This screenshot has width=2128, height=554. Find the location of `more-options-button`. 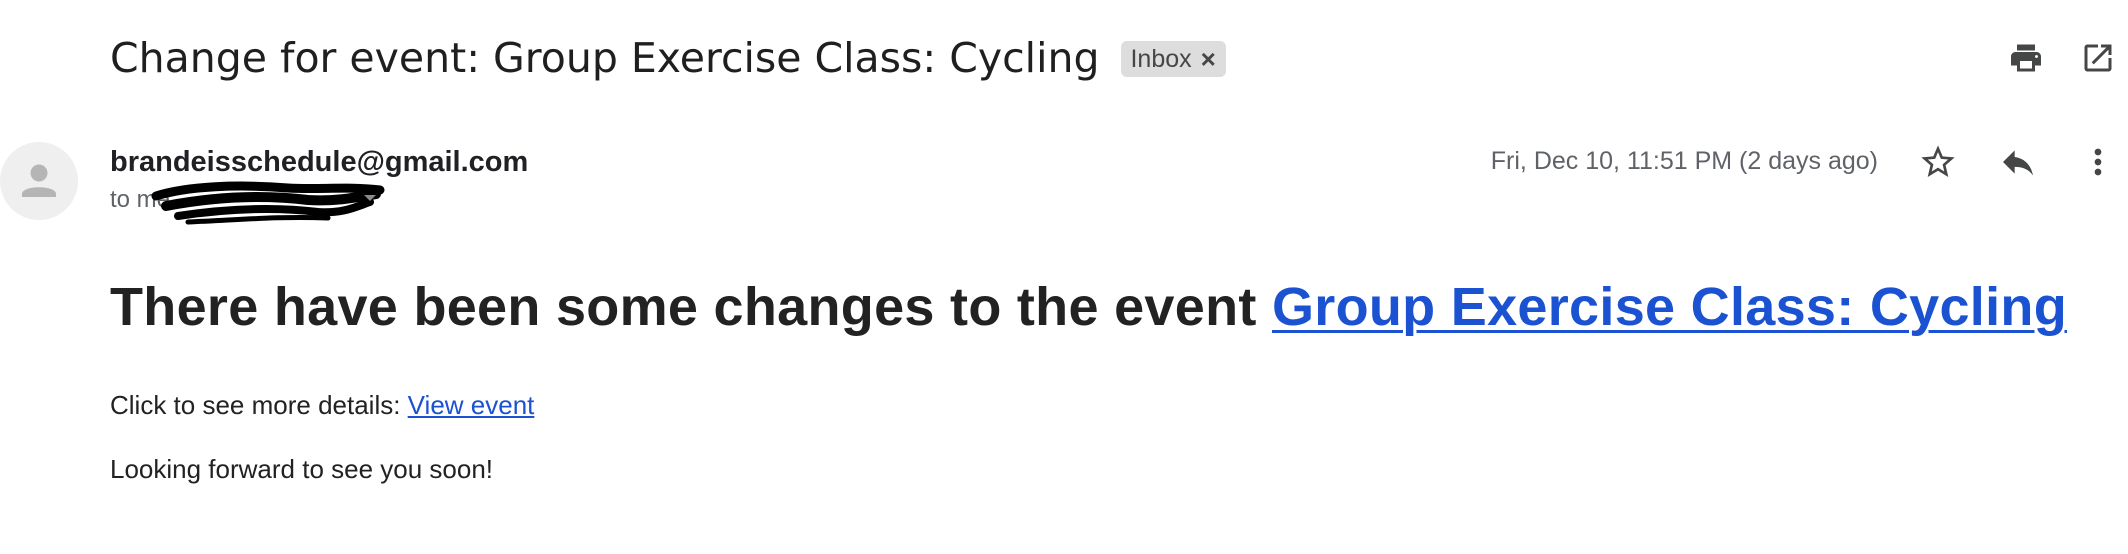

more-options-button is located at coordinates (2098, 162).